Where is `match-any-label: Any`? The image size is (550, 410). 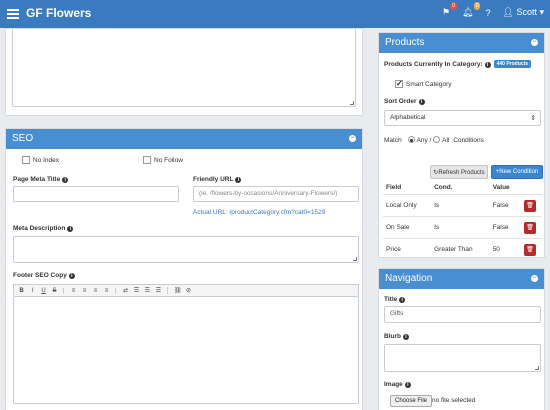
match-any-label: Any is located at coordinates (422, 140).